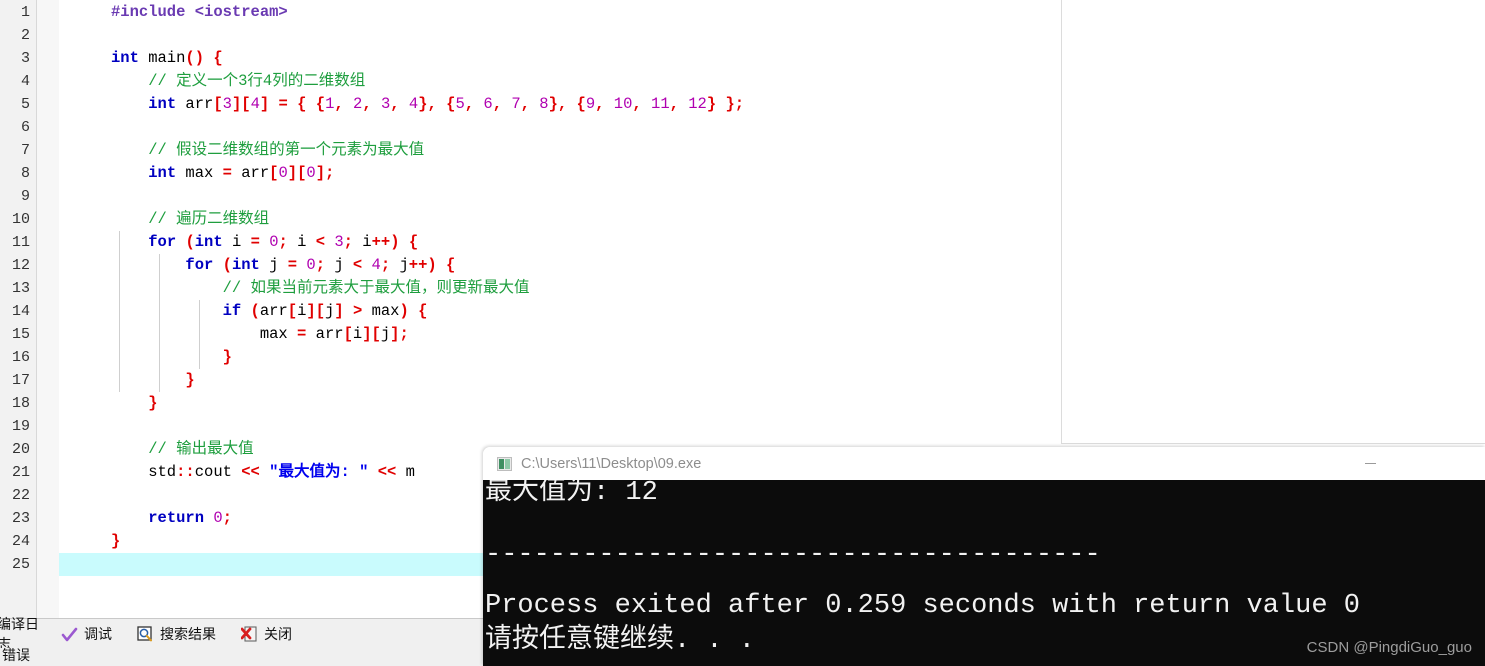 The height and width of the screenshot is (666, 1485). What do you see at coordinates (25, 196) in the screenshot?
I see `line-number: 9` at bounding box center [25, 196].